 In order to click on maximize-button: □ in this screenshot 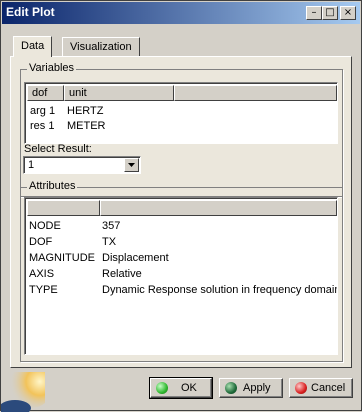, I will do `click(330, 13)`.